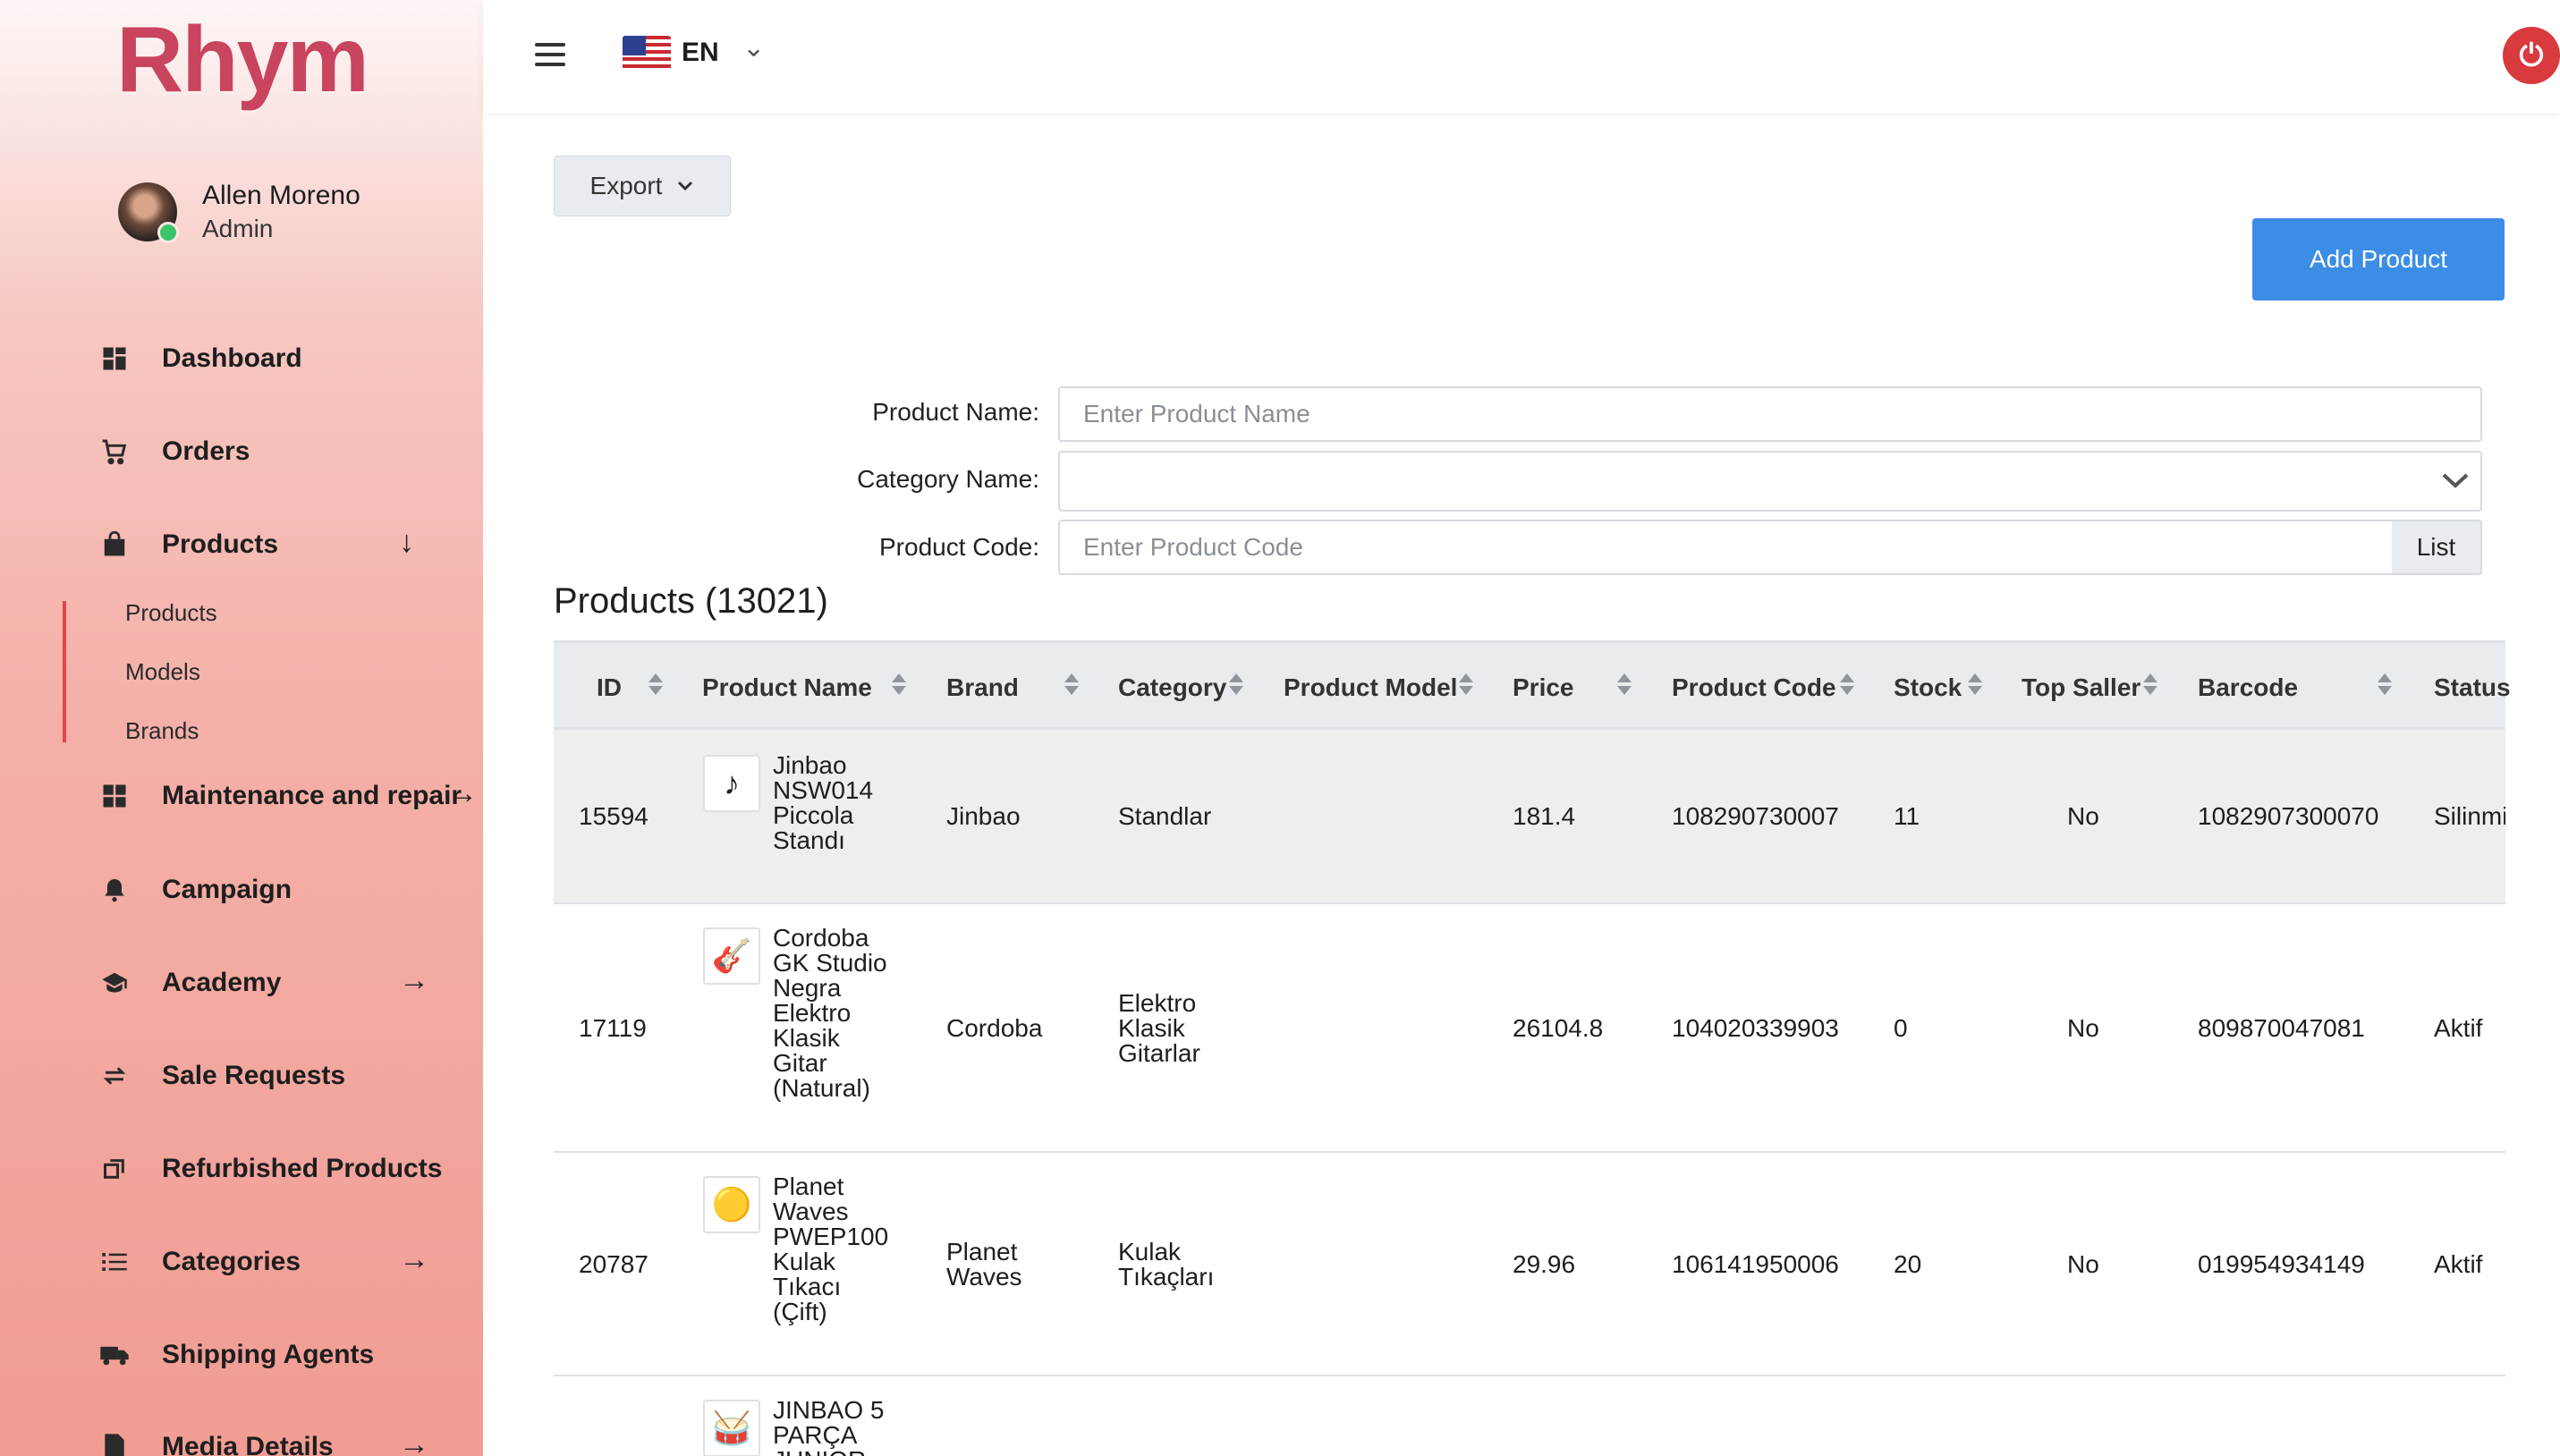  What do you see at coordinates (215, 1438) in the screenshot?
I see `sidebar-item-media-details: Media Details` at bounding box center [215, 1438].